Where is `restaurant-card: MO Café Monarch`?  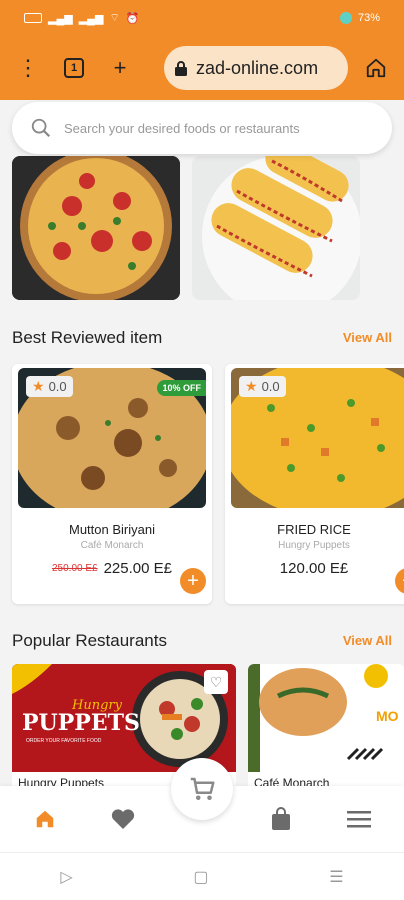 restaurant-card: MO Café Monarch is located at coordinates (326, 725).